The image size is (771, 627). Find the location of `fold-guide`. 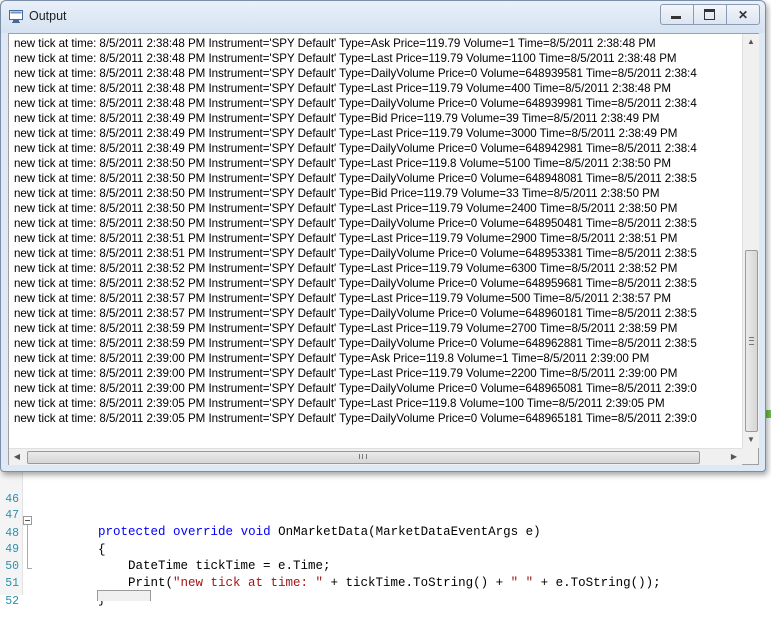

fold-guide is located at coordinates (27, 547).